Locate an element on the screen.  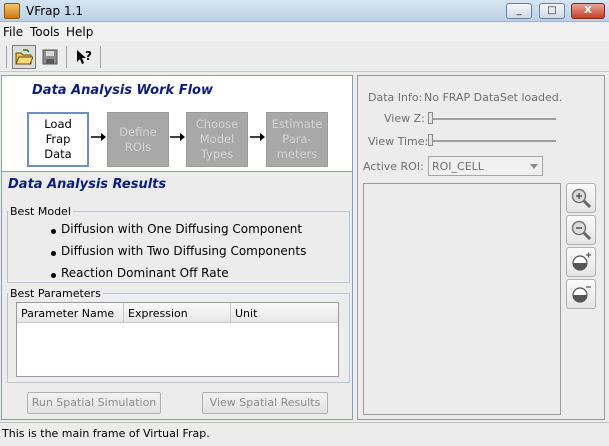
save-button is located at coordinates (50, 57).